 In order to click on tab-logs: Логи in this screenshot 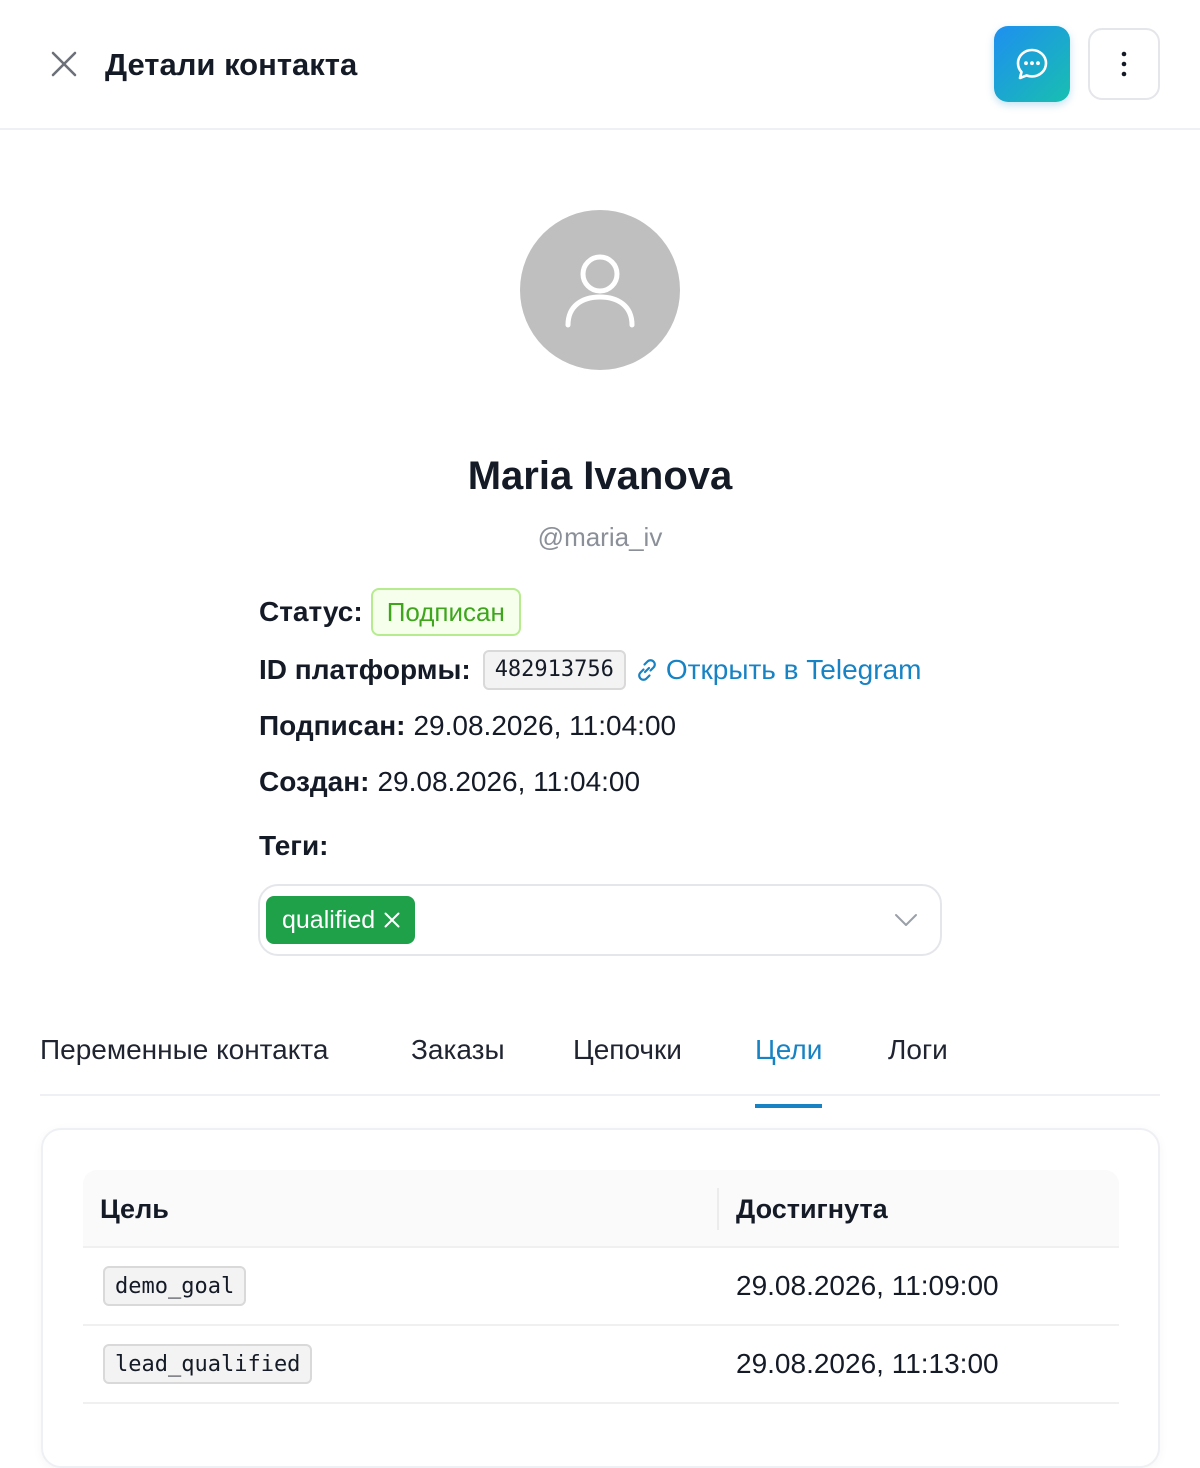, I will do `click(918, 1050)`.